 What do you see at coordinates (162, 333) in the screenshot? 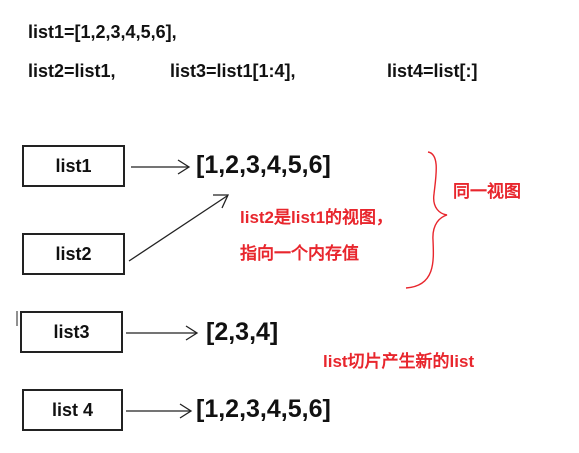
I see `arrow-list3` at bounding box center [162, 333].